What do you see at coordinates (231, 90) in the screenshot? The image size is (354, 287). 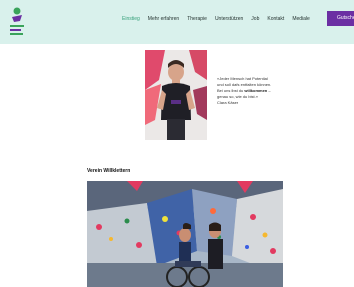 I see `quote-text: Bei uns lbst du` at bounding box center [231, 90].